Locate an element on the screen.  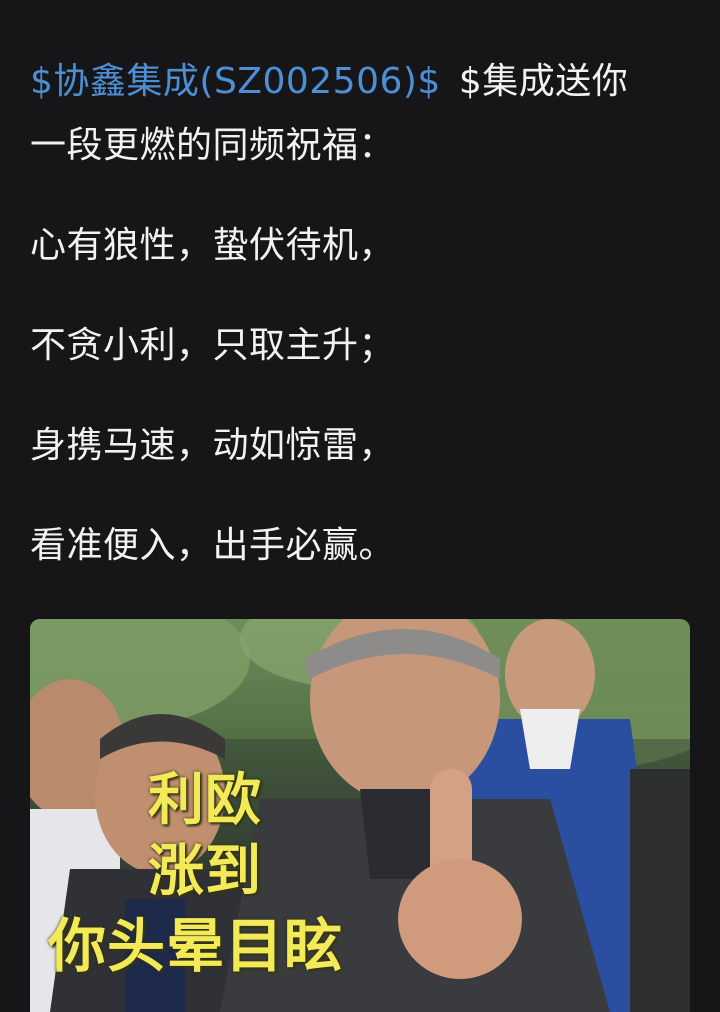
verse-line-3: 身携马速，动如惊雷， is located at coordinates (213, 445).